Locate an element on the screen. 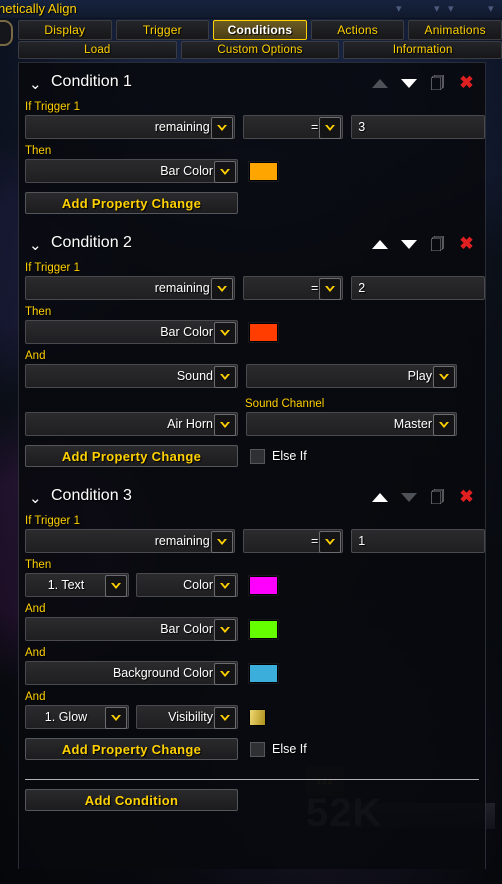 Image resolution: width=502 pixels, height=884 pixels. tab-custom-options: Custom Options is located at coordinates (260, 50).